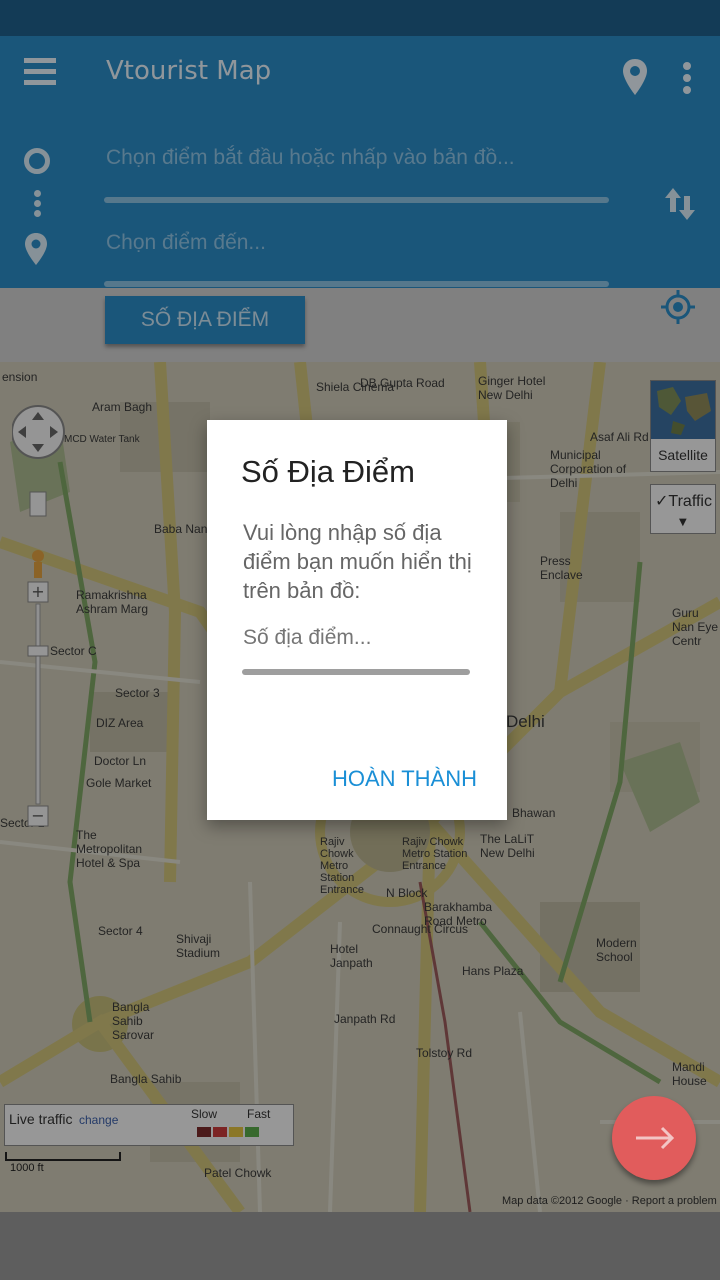  Describe the element at coordinates (360, 1246) in the screenshot. I see `bottom-strip` at that location.